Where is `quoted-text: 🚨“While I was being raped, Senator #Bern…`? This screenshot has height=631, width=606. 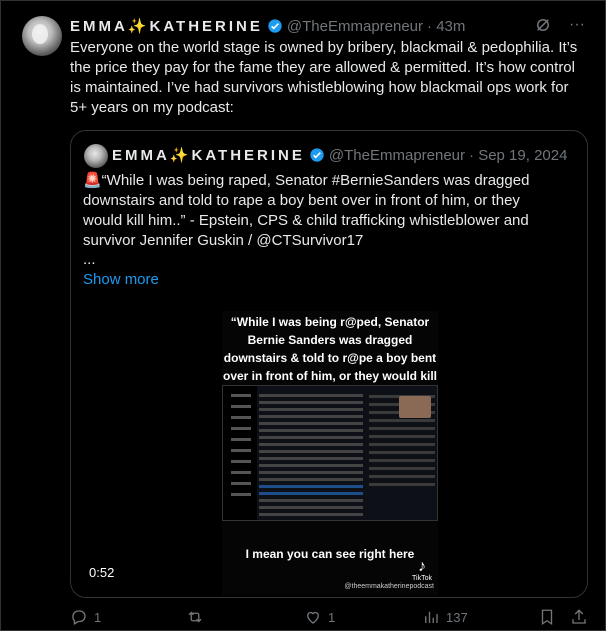 quoted-text: 🚨“While I was being raped, Senator #Bern… is located at coordinates (306, 210).